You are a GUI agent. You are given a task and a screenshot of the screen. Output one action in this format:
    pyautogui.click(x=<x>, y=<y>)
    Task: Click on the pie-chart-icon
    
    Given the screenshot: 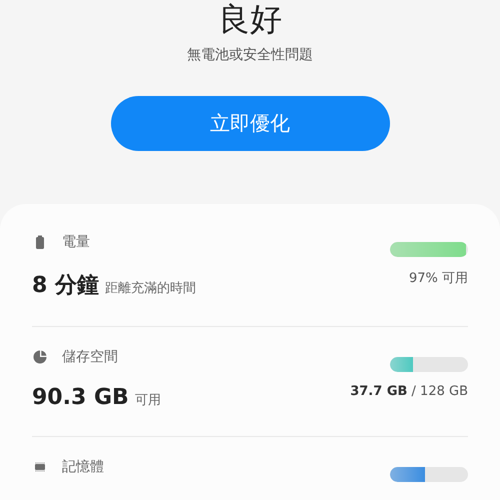 What is the action you would take?
    pyautogui.click(x=40, y=357)
    